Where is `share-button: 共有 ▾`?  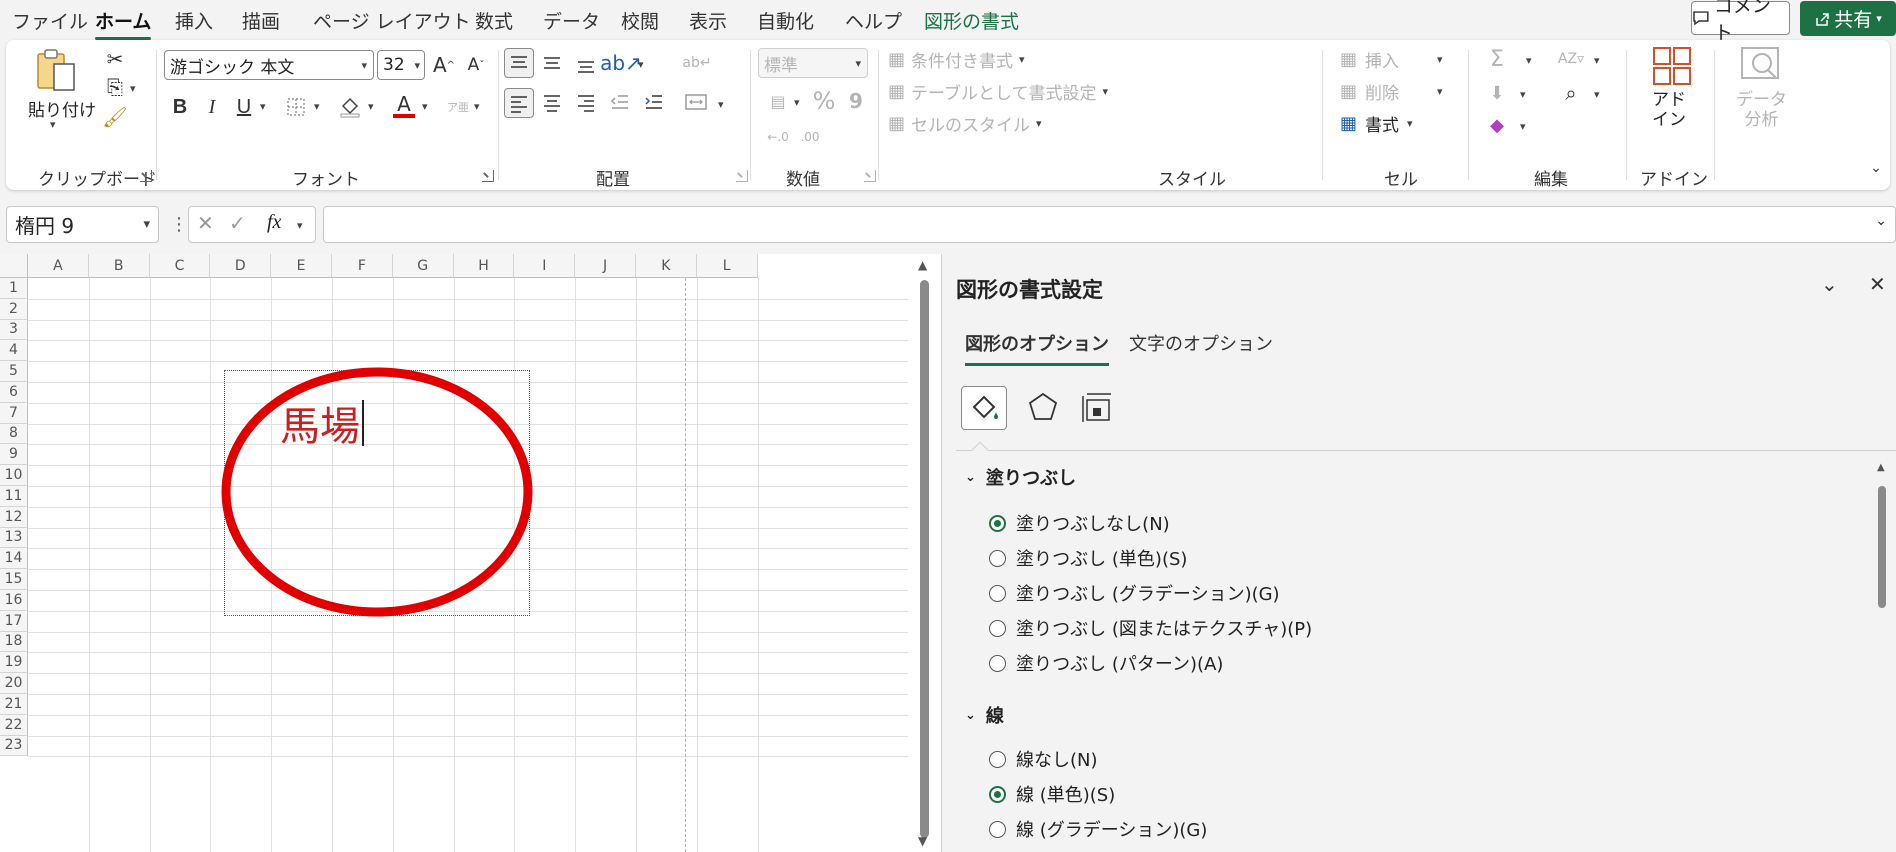 share-button: 共有 ▾ is located at coordinates (1848, 18).